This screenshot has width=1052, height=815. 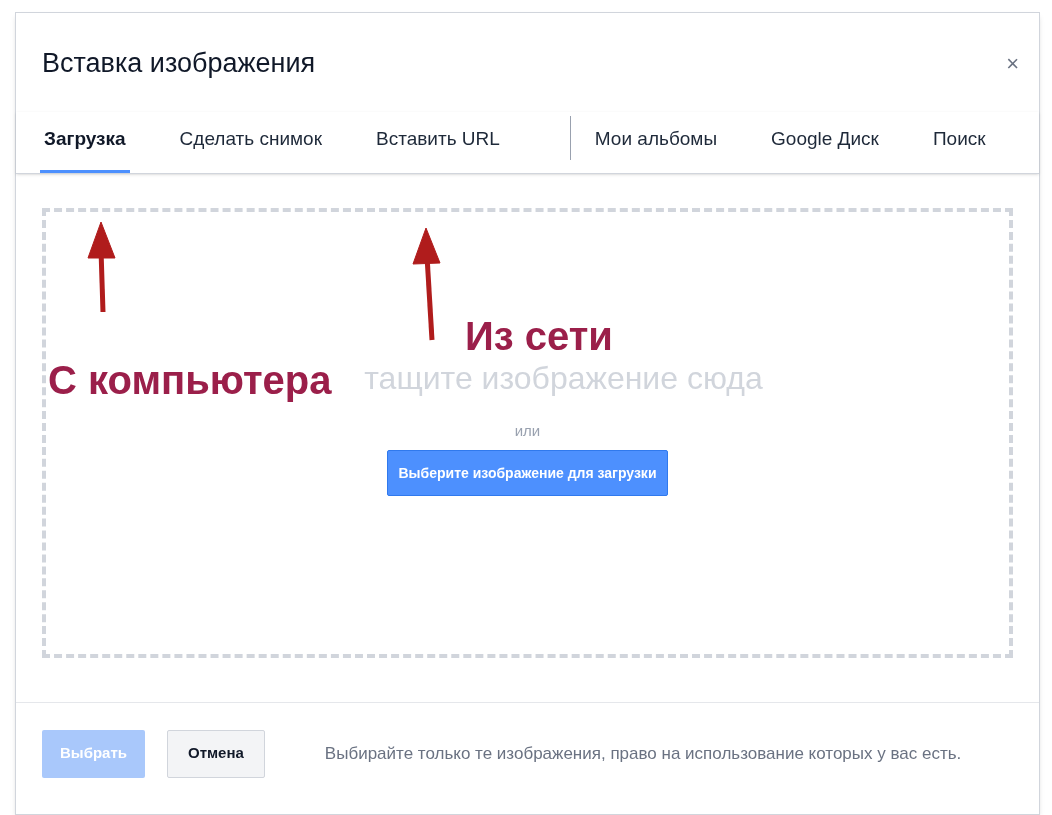 What do you see at coordinates (216, 753) in the screenshot?
I see `cancel-button: Отмена` at bounding box center [216, 753].